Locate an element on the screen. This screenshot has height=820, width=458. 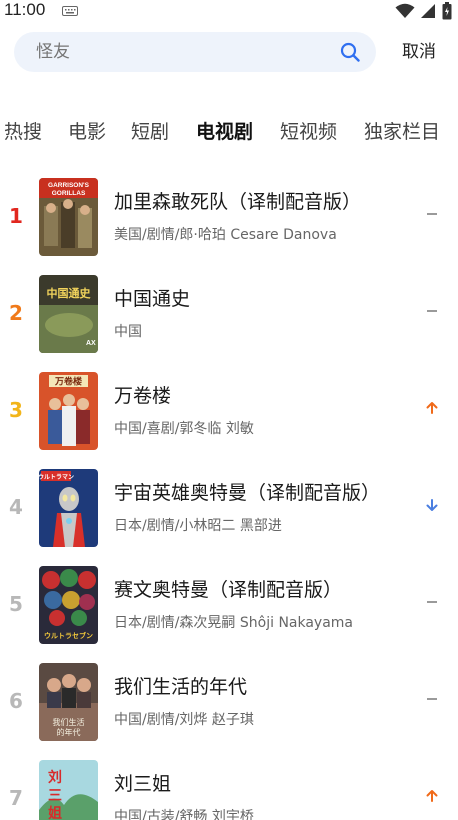
wifi-icon is located at coordinates (405, 10).